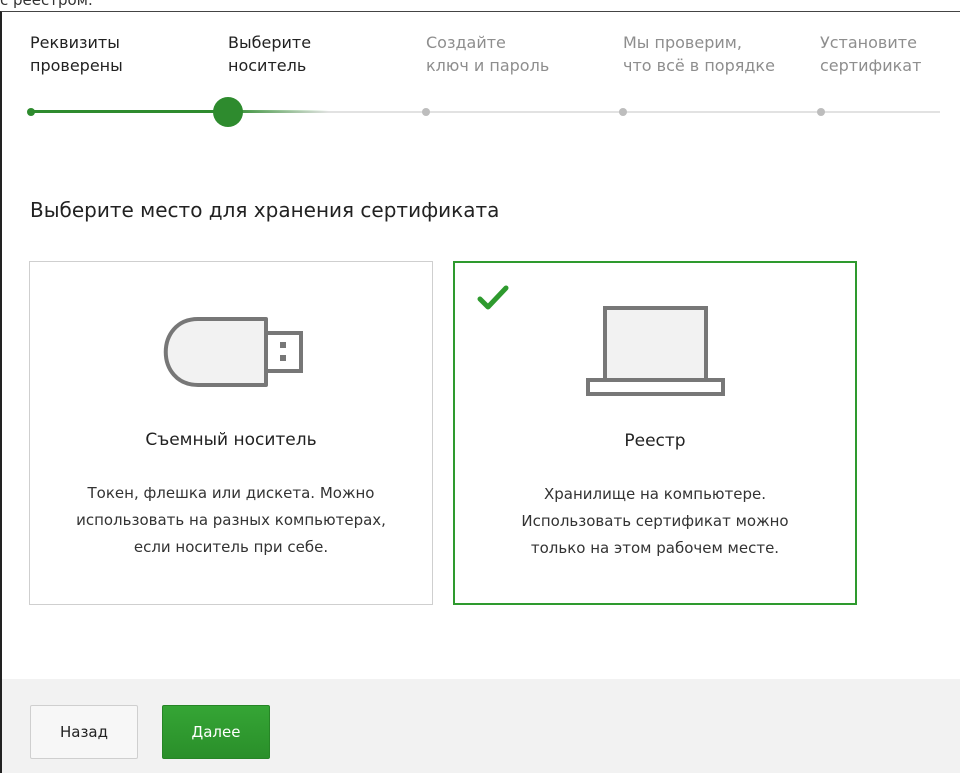 The image size is (961, 773). I want to click on step-create-key: Создайте ключ и пароль, so click(501, 54).